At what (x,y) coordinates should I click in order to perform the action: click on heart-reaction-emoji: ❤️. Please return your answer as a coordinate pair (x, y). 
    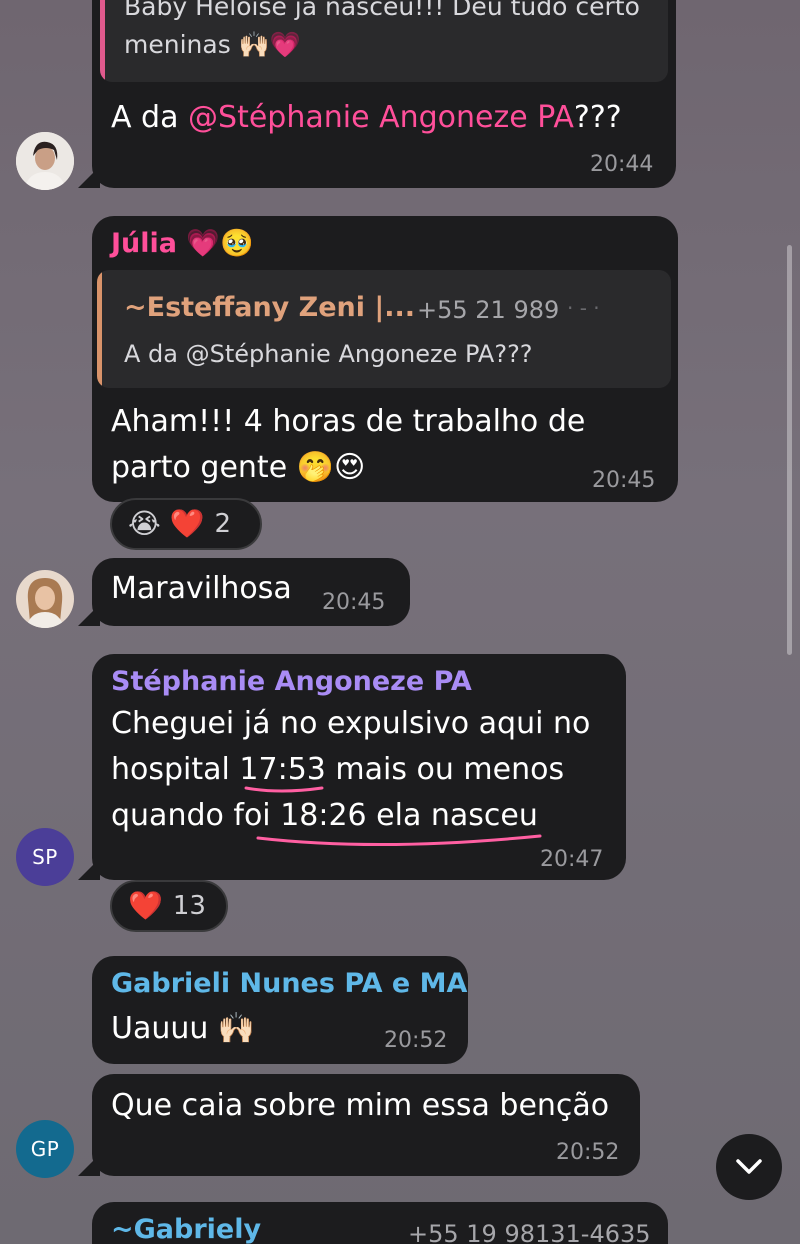
    Looking at the image, I should click on (145, 905).